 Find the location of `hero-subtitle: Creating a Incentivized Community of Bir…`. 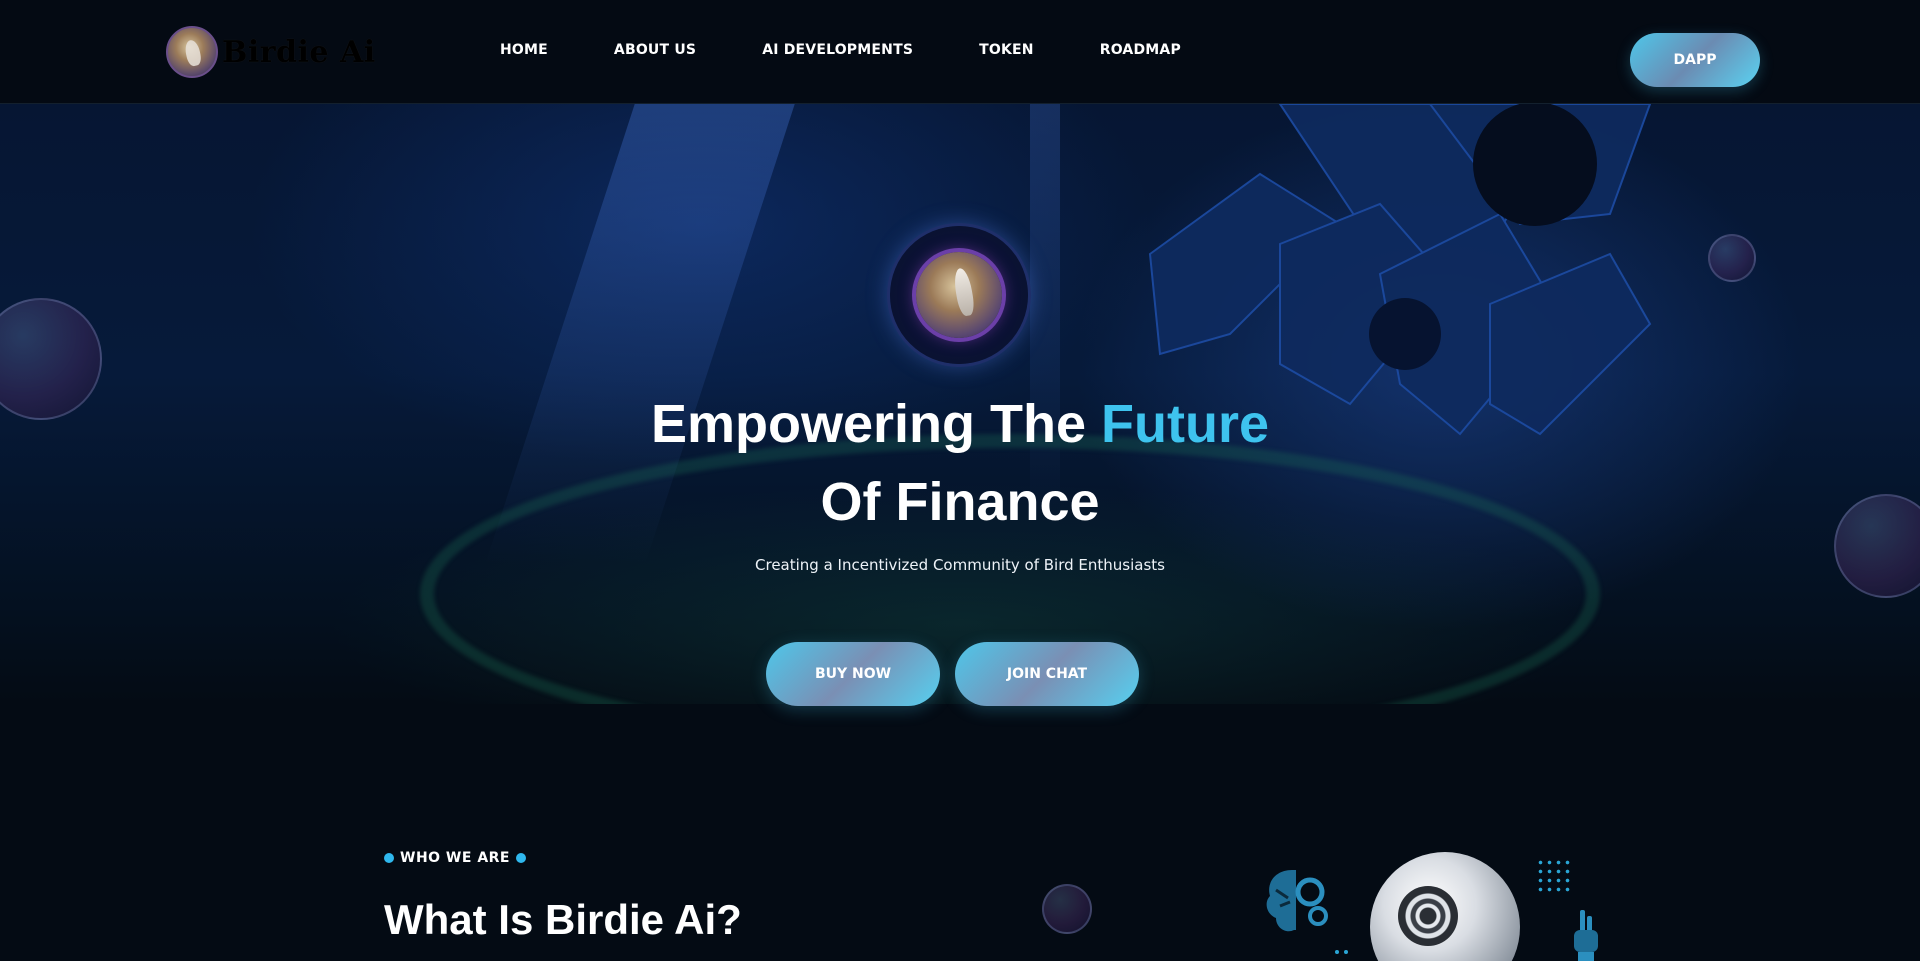

hero-subtitle: Creating a Incentivized Community of Bir… is located at coordinates (960, 565).